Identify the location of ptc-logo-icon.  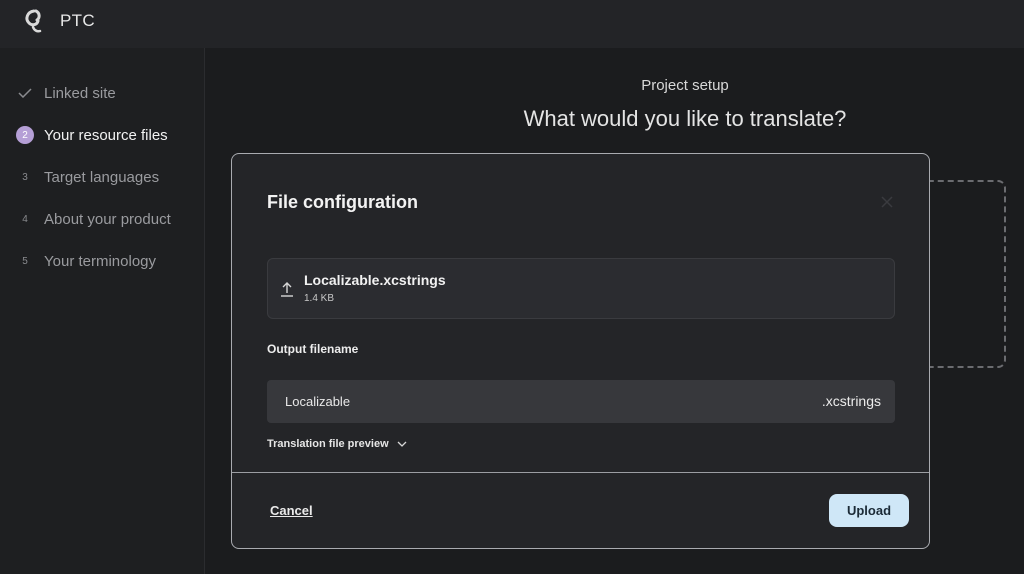
(35, 22).